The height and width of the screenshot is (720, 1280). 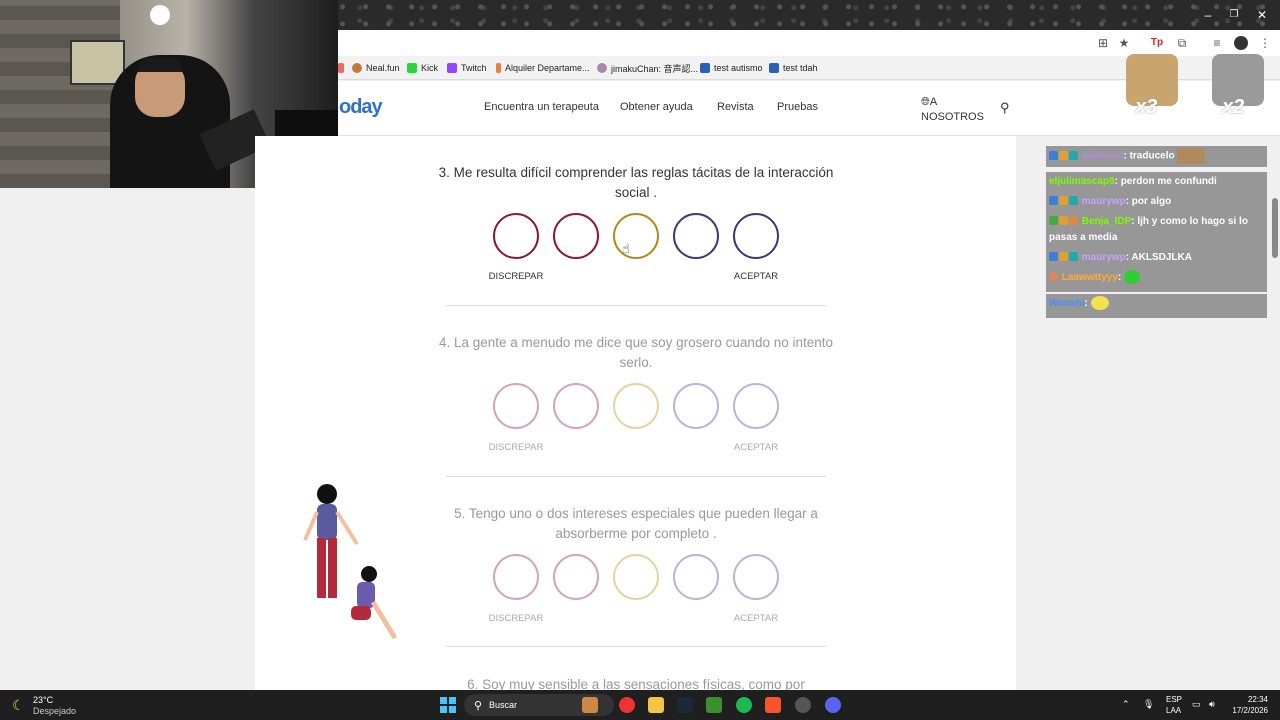 I want to click on ceiling-light, so click(x=160, y=15).